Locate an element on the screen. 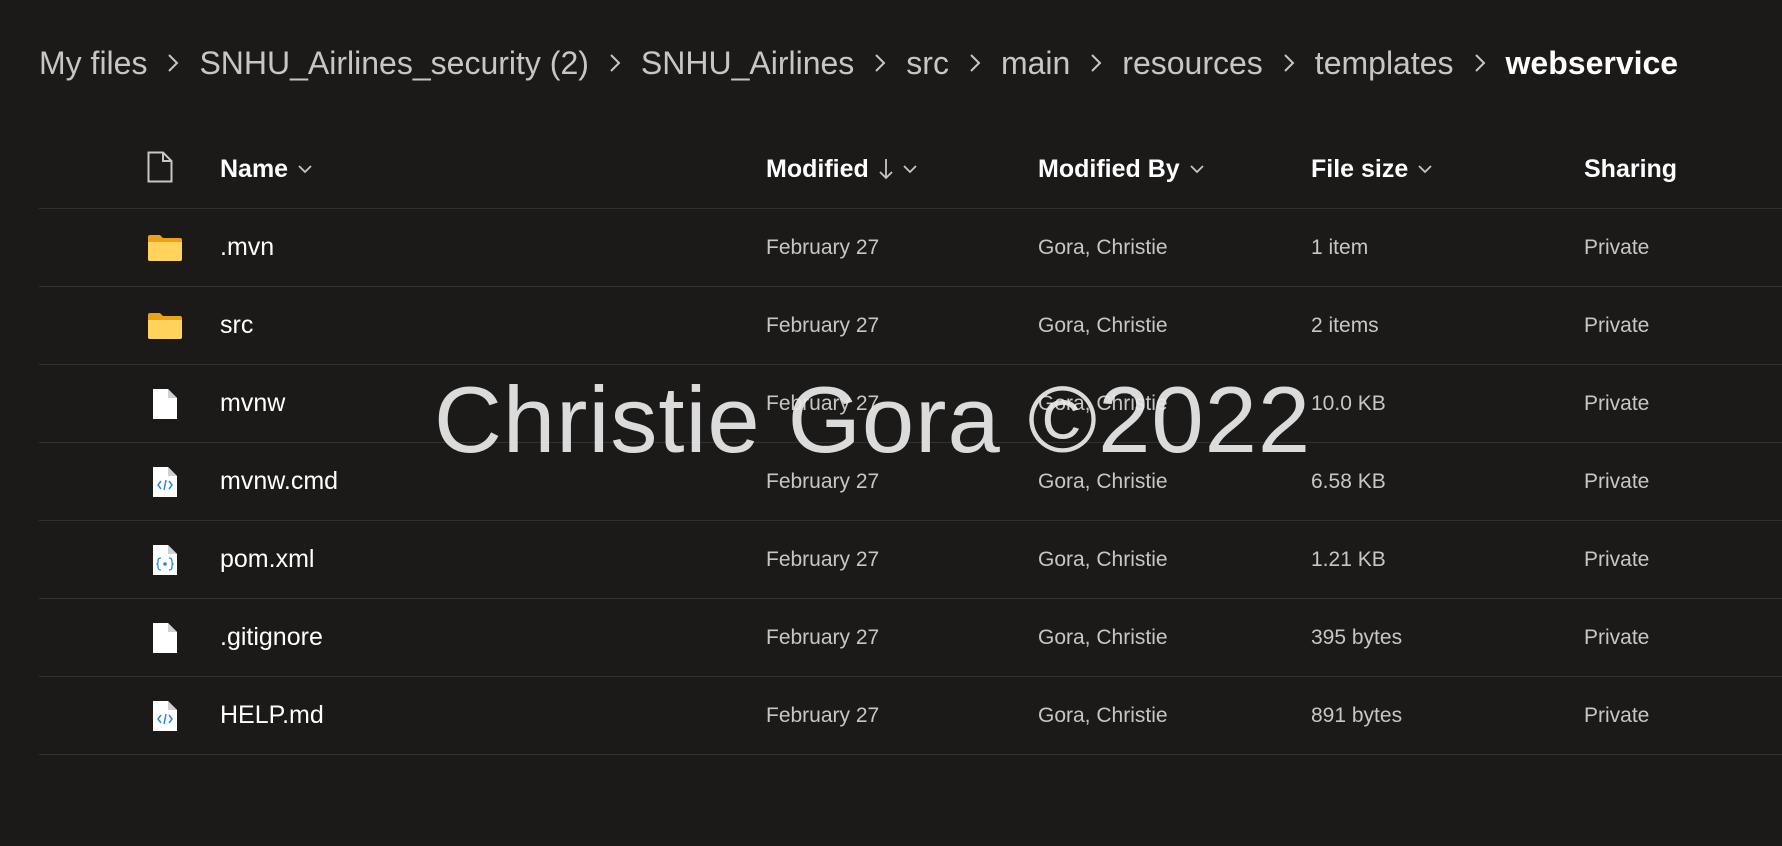 Image resolution: width=1782 pixels, height=846 pixels. file-type-header is located at coordinates (177, 169).